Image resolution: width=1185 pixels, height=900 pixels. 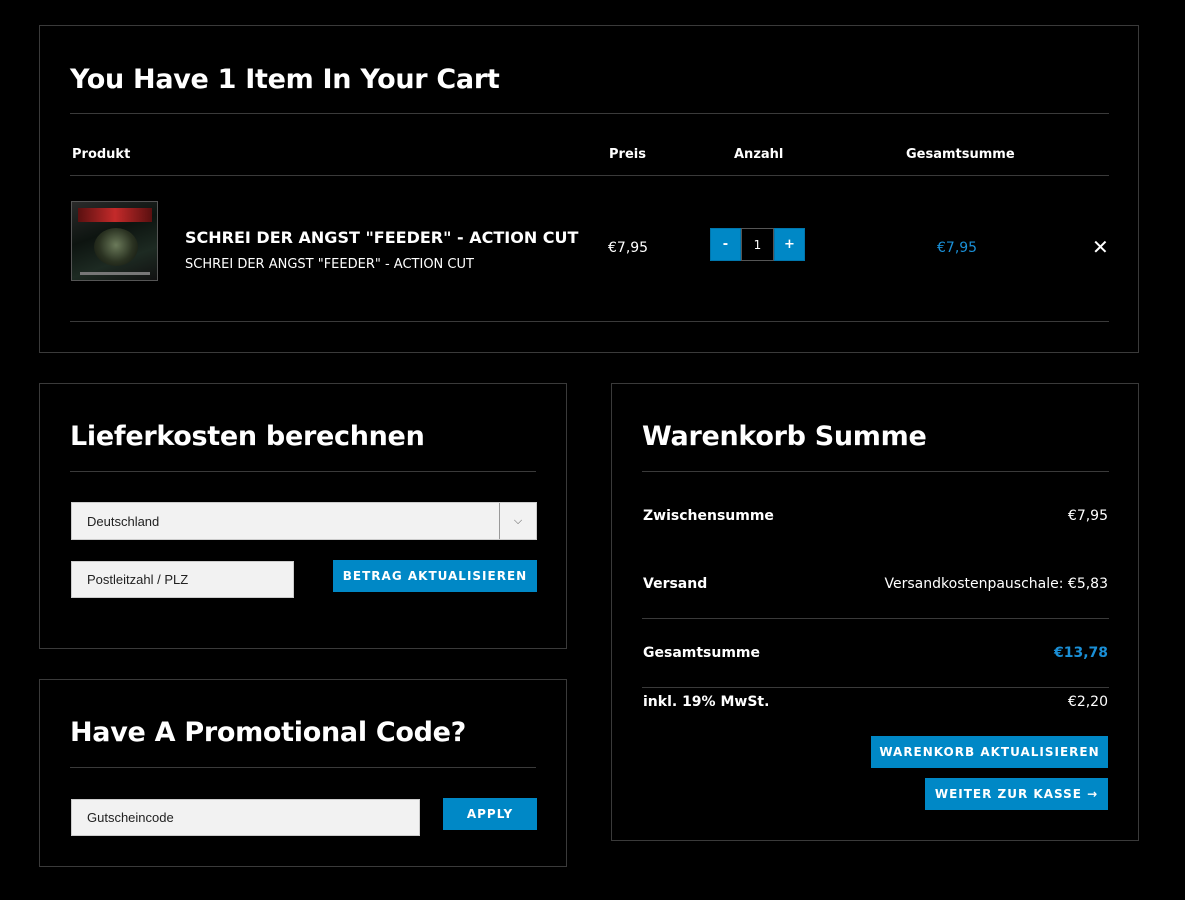 What do you see at coordinates (628, 248) in the screenshot?
I see `item-price: €7,95` at bounding box center [628, 248].